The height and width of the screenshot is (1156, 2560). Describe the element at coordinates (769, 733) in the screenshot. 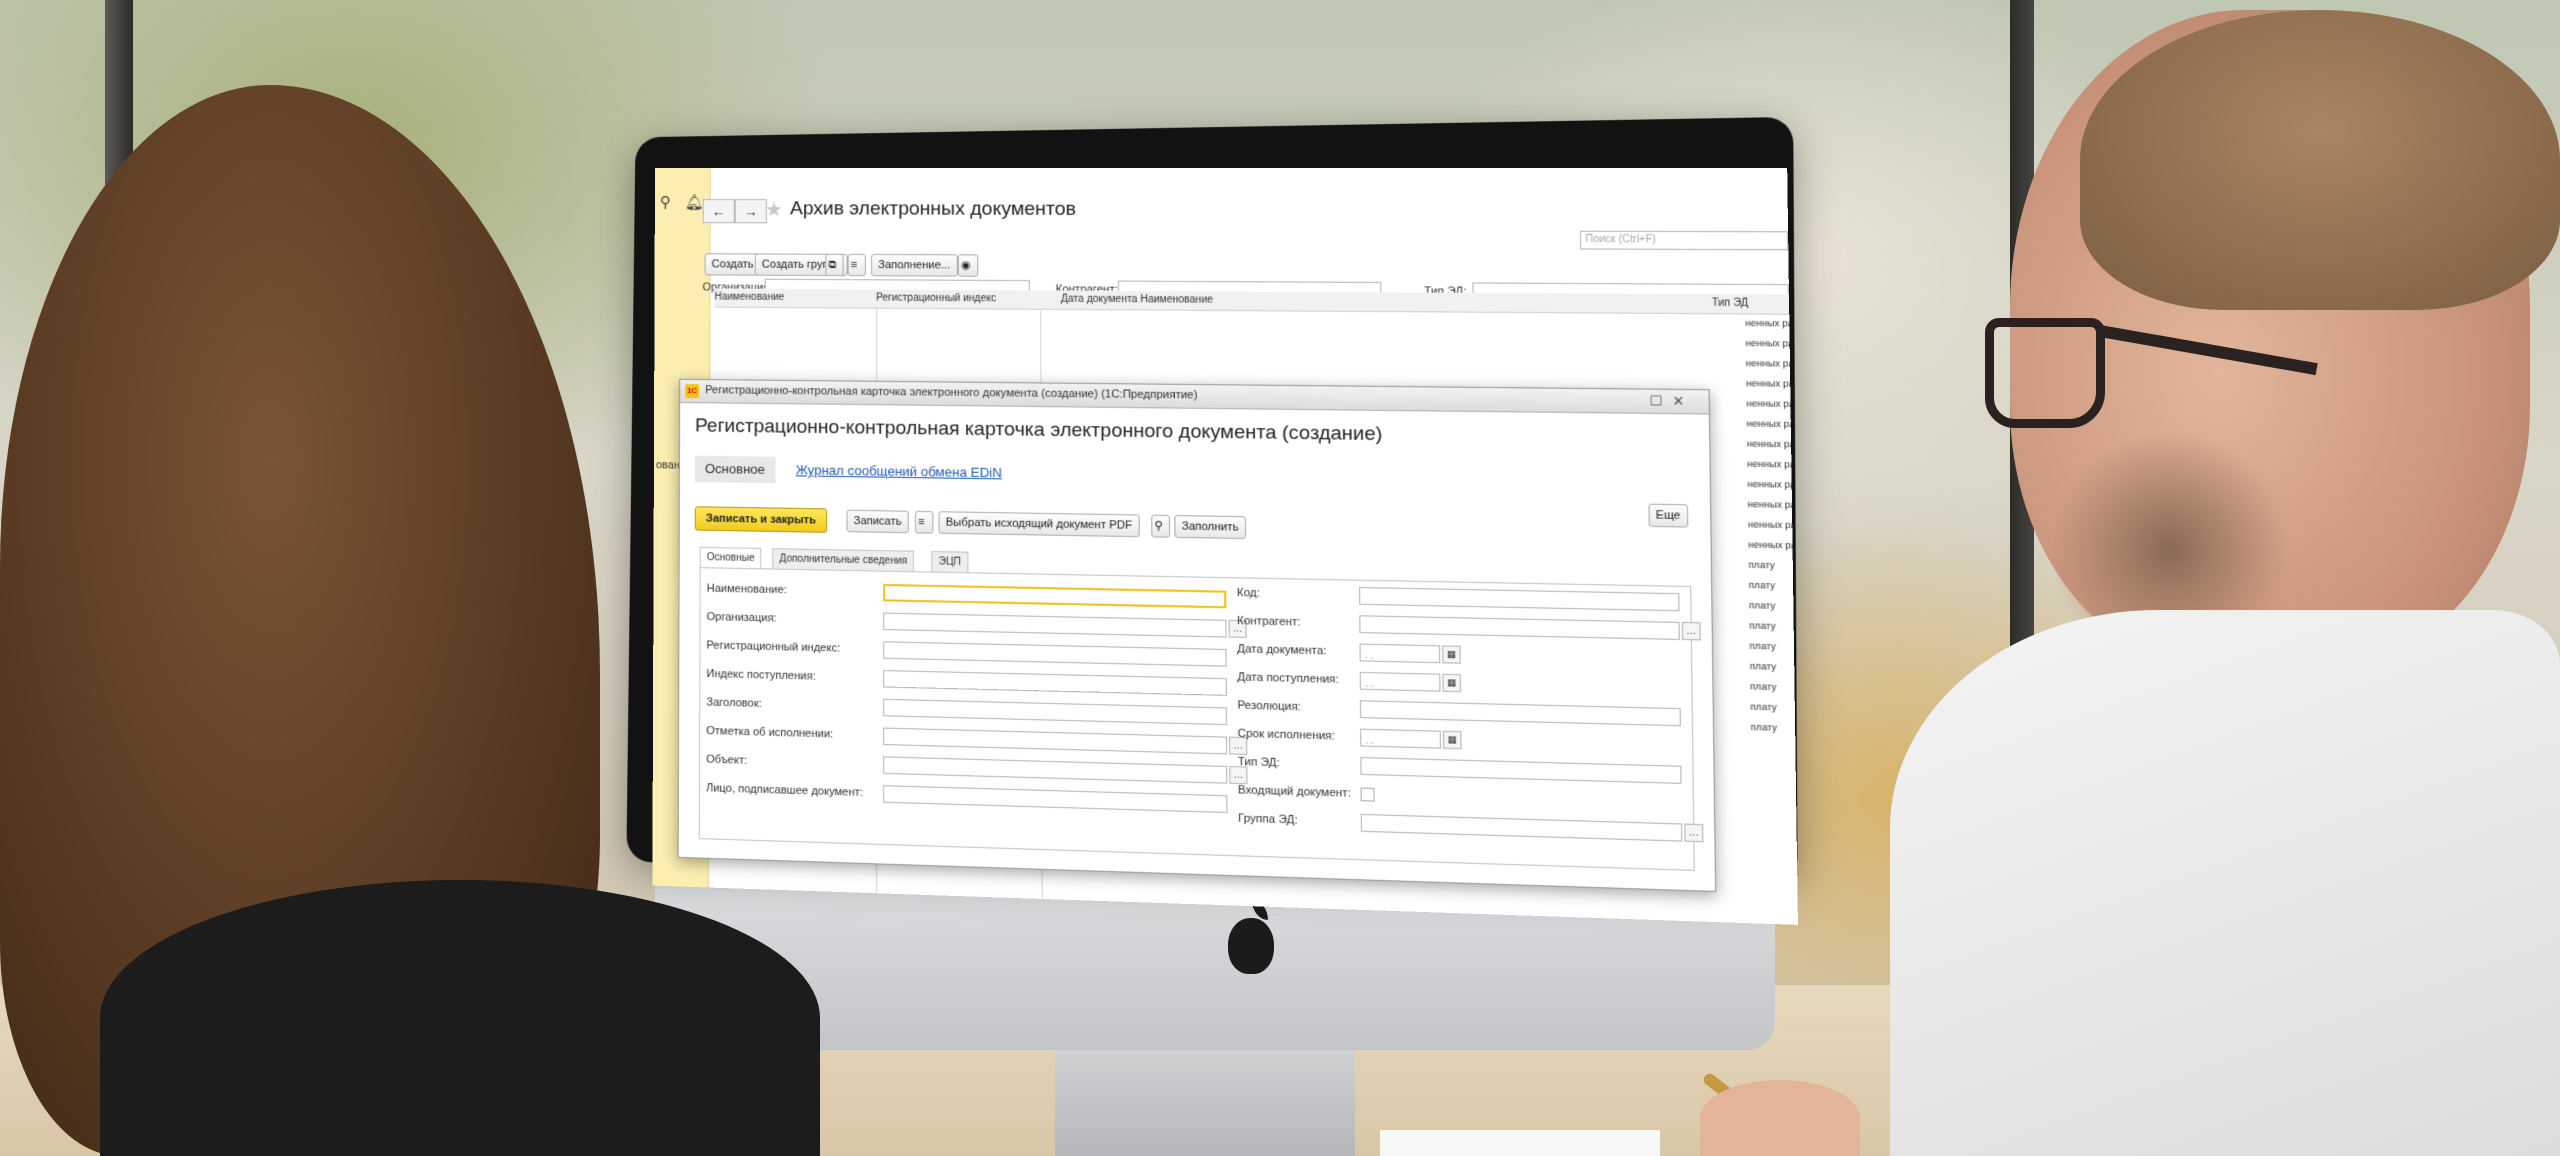

I see `field-label: Отметка об исполнении:` at that location.